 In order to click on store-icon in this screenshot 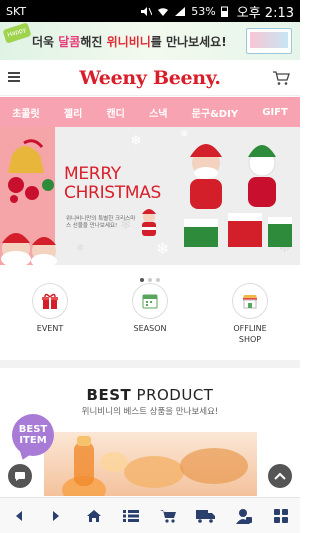, I will do `click(250, 301)`.